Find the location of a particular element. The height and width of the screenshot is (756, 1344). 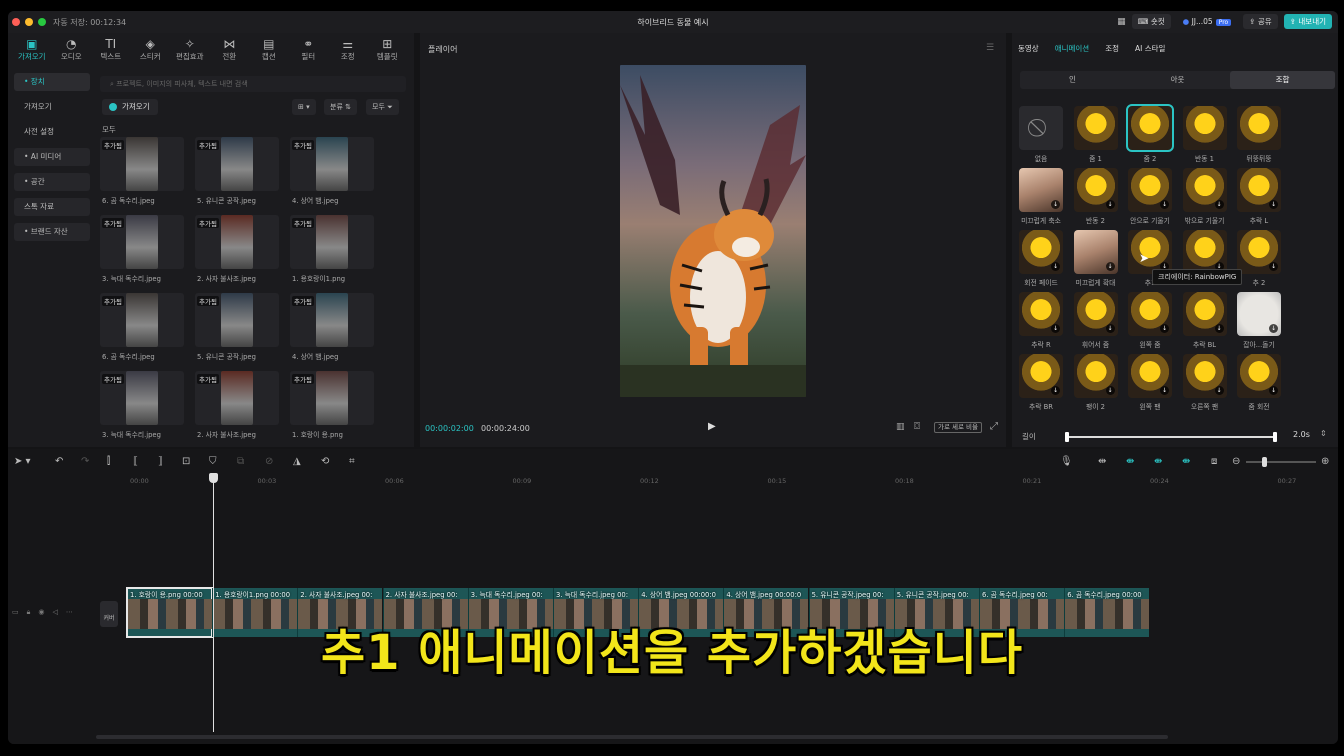

duration-value: 2.0s is located at coordinates (1301, 434).